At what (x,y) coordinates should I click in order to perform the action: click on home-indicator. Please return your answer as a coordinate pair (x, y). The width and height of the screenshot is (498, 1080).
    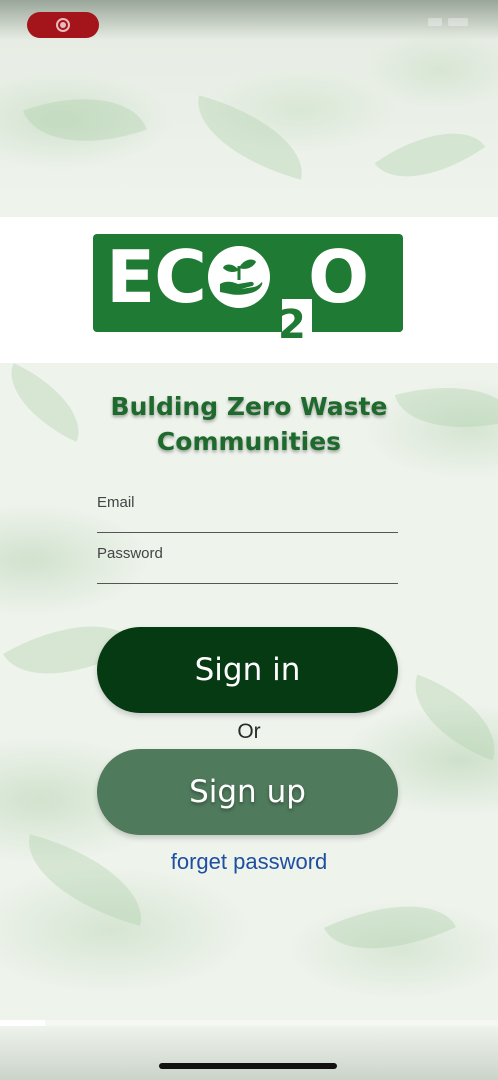
    Looking at the image, I should click on (248, 1066).